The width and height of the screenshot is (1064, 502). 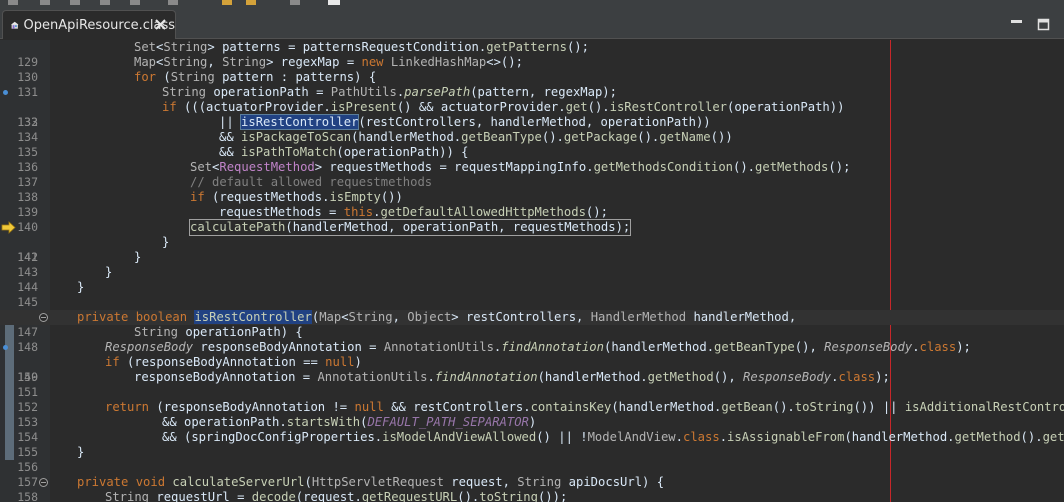 I want to click on minimize-icon, so click(x=1016, y=24).